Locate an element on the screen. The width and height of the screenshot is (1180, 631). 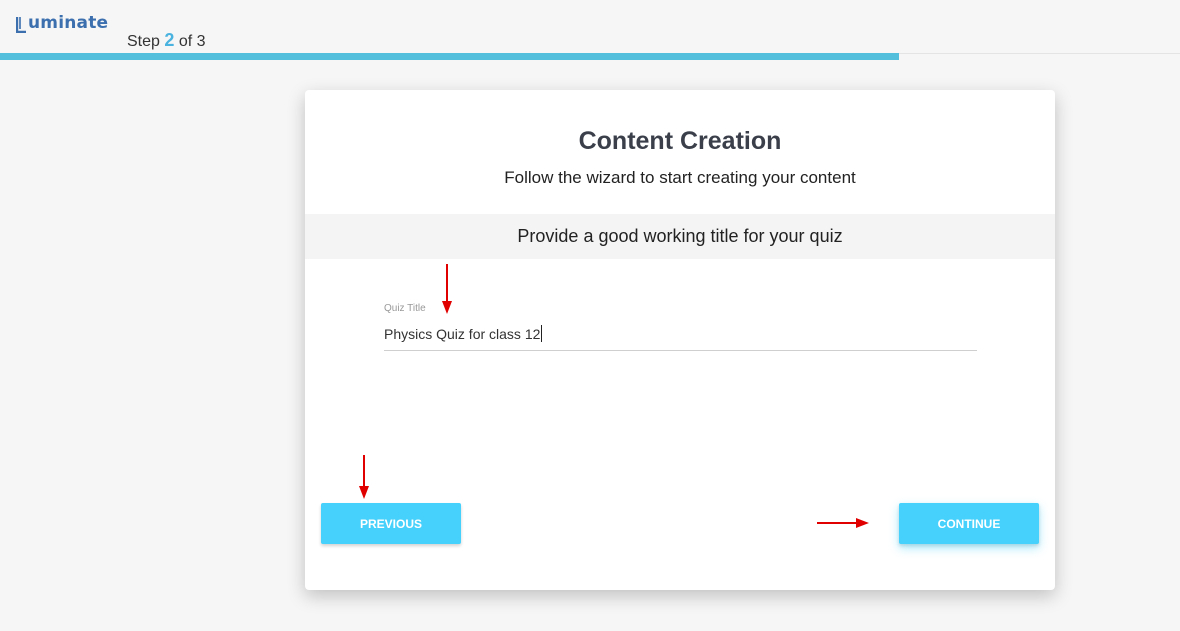
continue-button: CONTINUE is located at coordinates (969, 523).